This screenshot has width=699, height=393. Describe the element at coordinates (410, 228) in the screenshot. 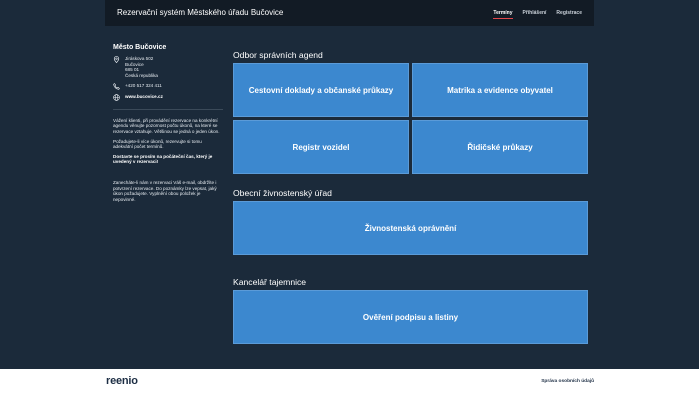

I see `tile-zivnostenska-opravneni: Živnostenská oprávnění` at that location.